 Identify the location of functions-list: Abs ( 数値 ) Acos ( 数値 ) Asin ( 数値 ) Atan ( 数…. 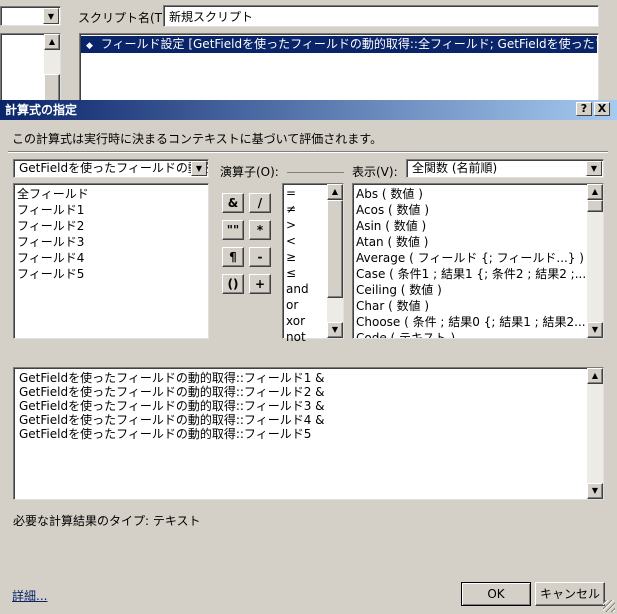
(478, 261).